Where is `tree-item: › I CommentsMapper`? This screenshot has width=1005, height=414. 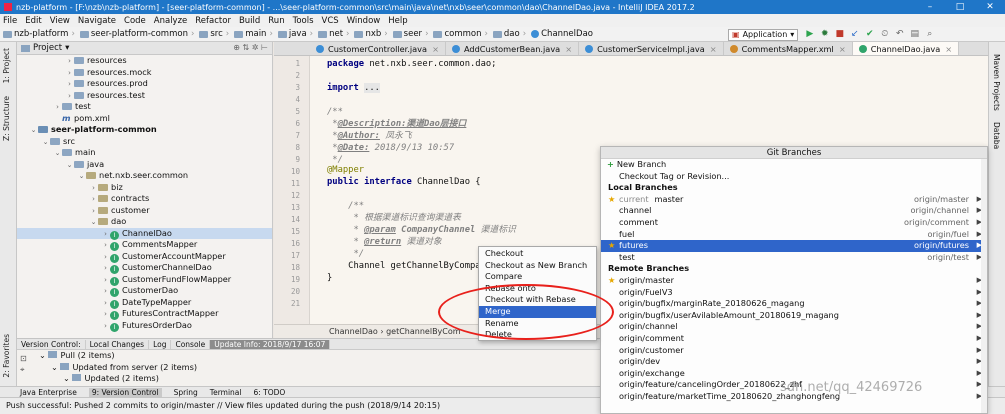 tree-item: › I CommentsMapper is located at coordinates (144, 245).